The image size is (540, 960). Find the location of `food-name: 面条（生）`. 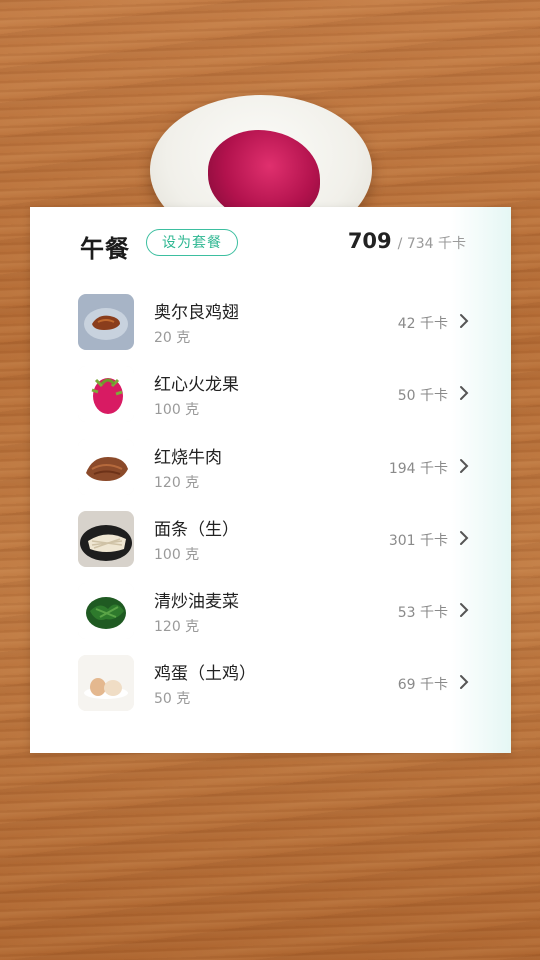

food-name: 面条（生） is located at coordinates (196, 529).